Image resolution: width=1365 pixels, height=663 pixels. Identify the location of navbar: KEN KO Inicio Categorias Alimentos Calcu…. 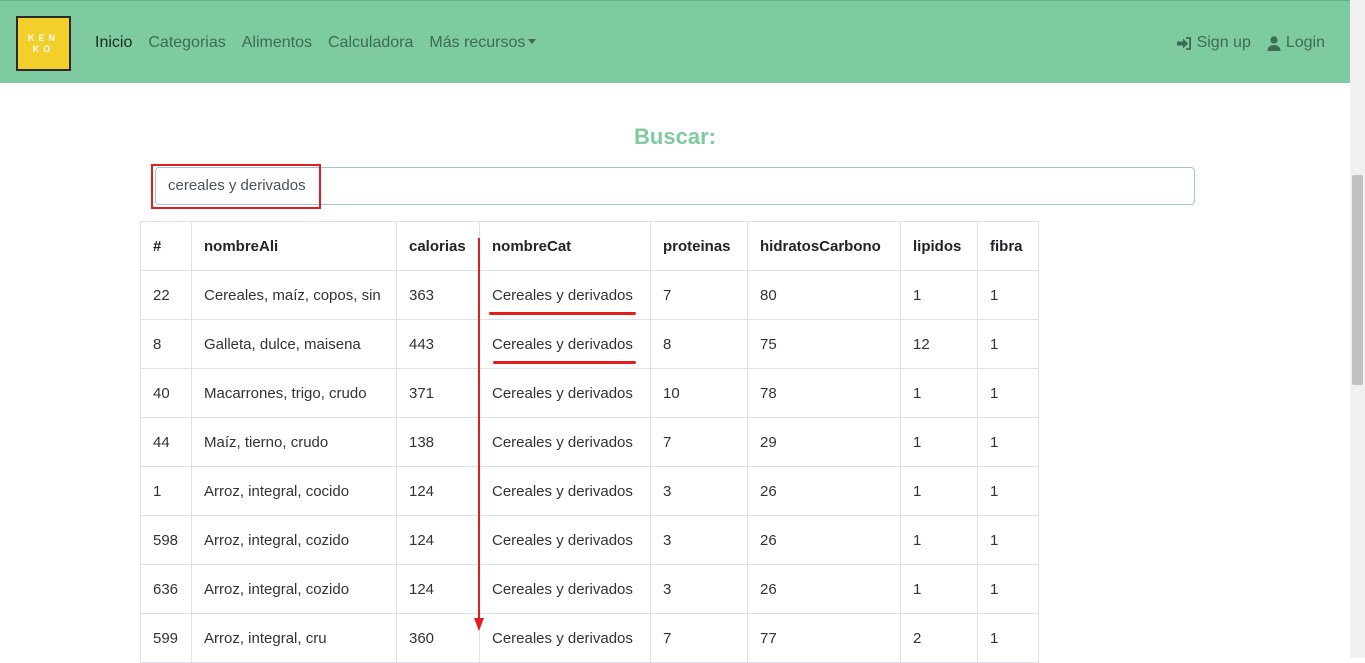
(675, 41).